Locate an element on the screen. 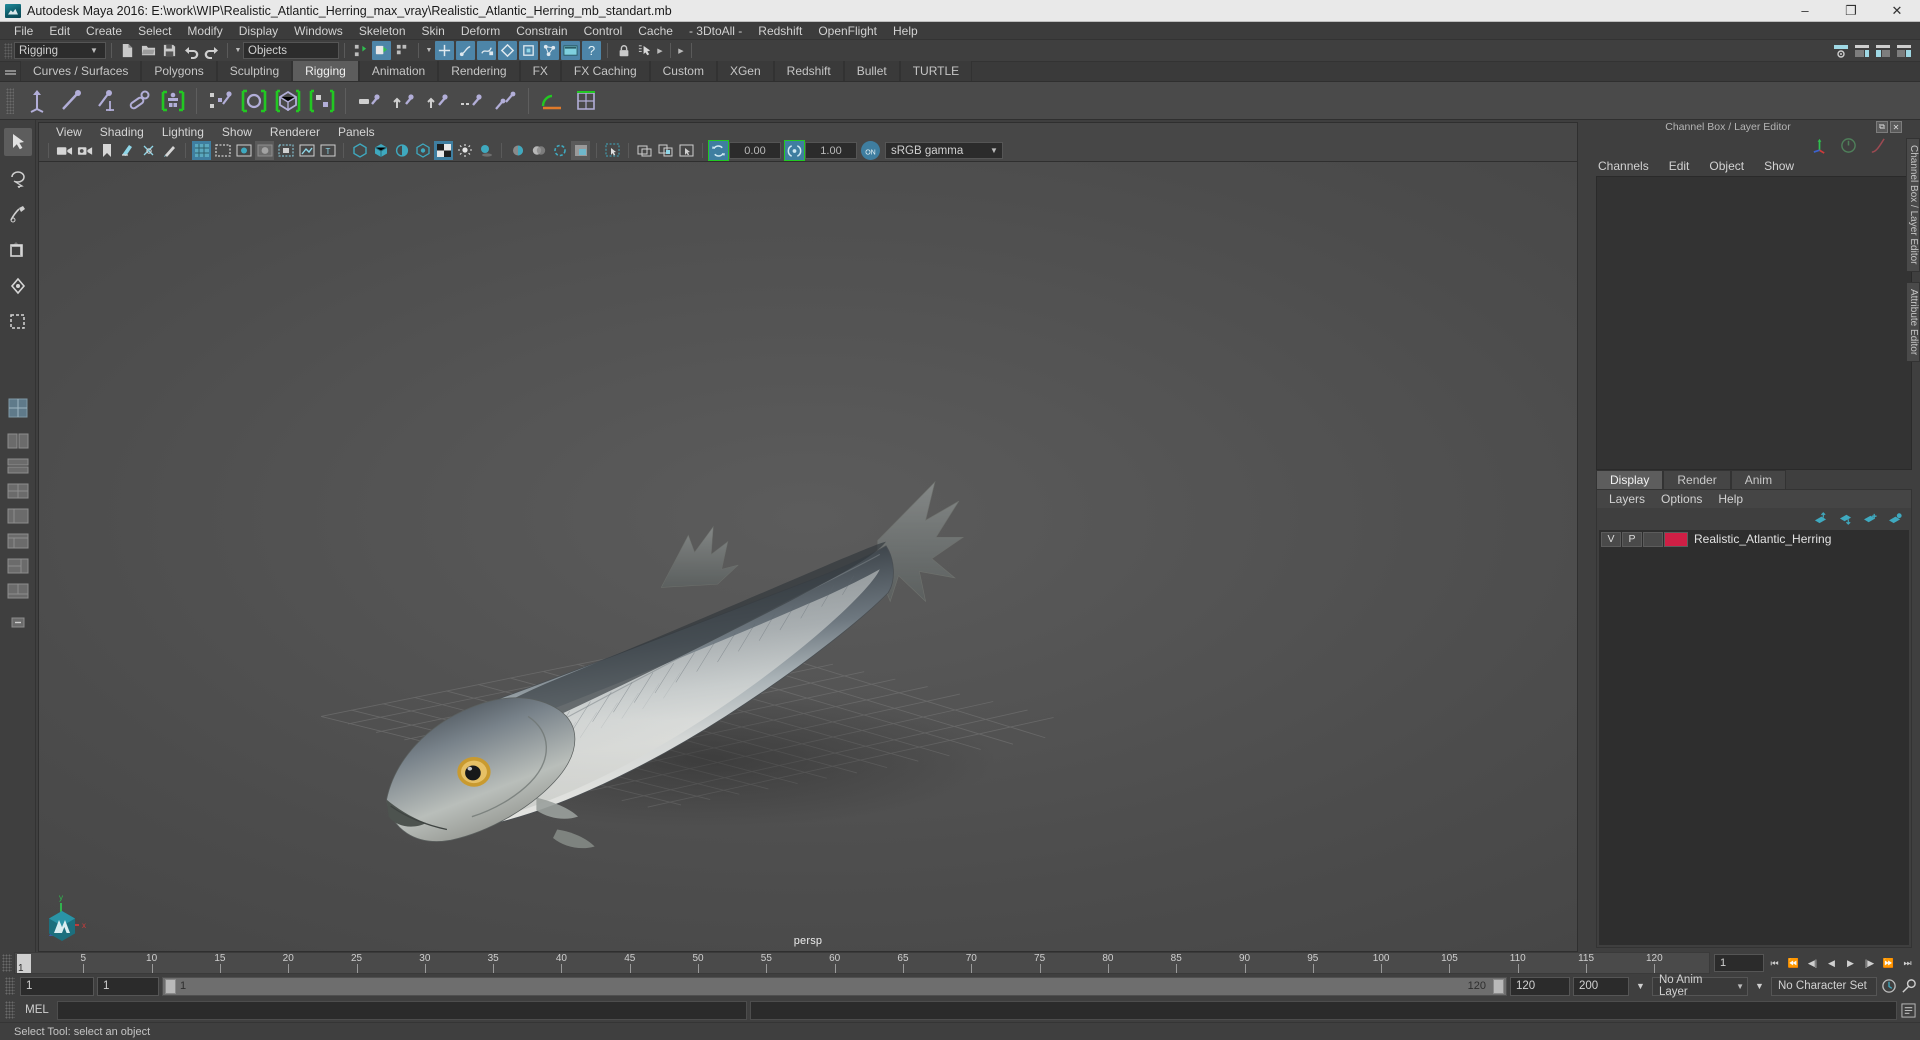  shelf-tab-sculpting: Sculpting is located at coordinates (254, 71).